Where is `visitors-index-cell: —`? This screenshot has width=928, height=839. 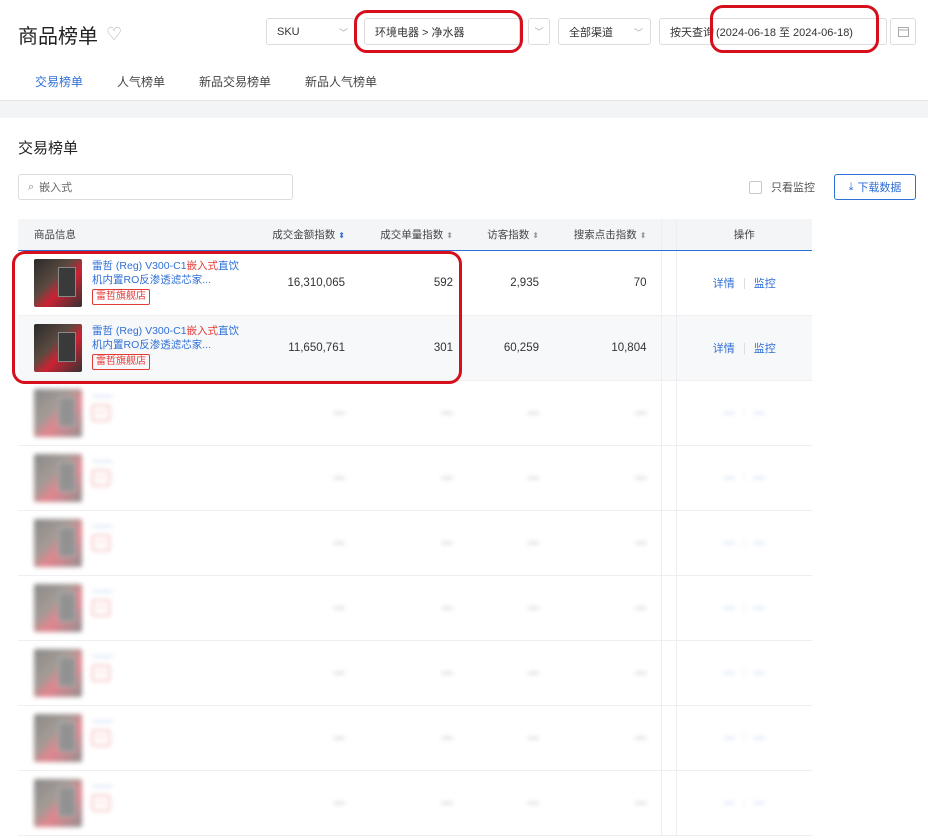 visitors-index-cell: — is located at coordinates (510, 413).